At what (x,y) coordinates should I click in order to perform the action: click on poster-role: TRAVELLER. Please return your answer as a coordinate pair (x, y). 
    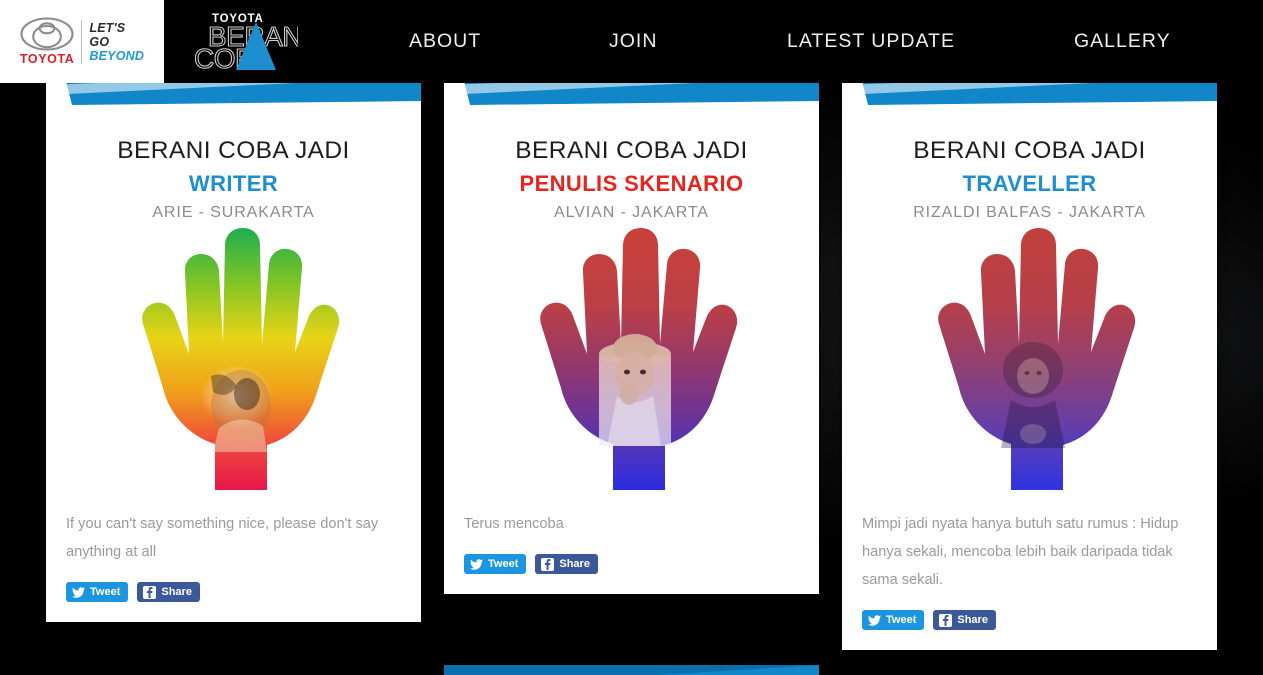
    Looking at the image, I should click on (1029, 183).